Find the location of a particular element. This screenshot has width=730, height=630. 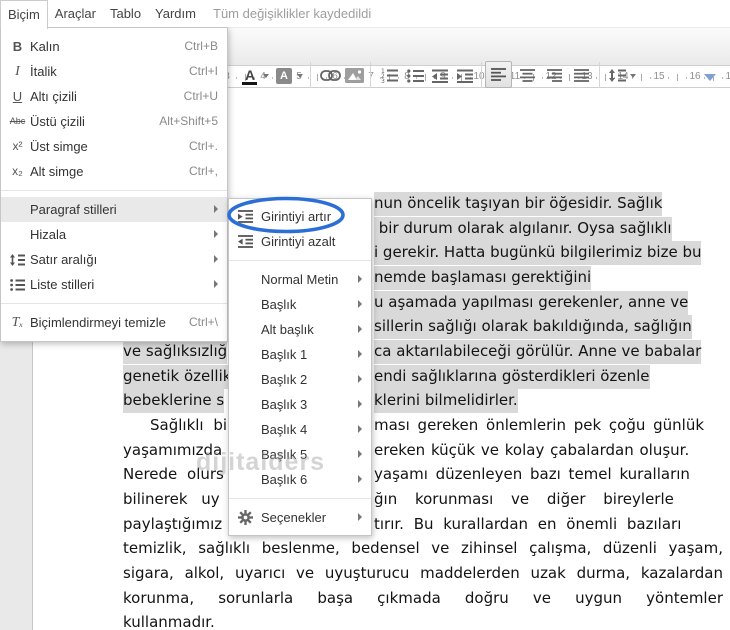

highlight-color-button: A is located at coordinates (284, 75).